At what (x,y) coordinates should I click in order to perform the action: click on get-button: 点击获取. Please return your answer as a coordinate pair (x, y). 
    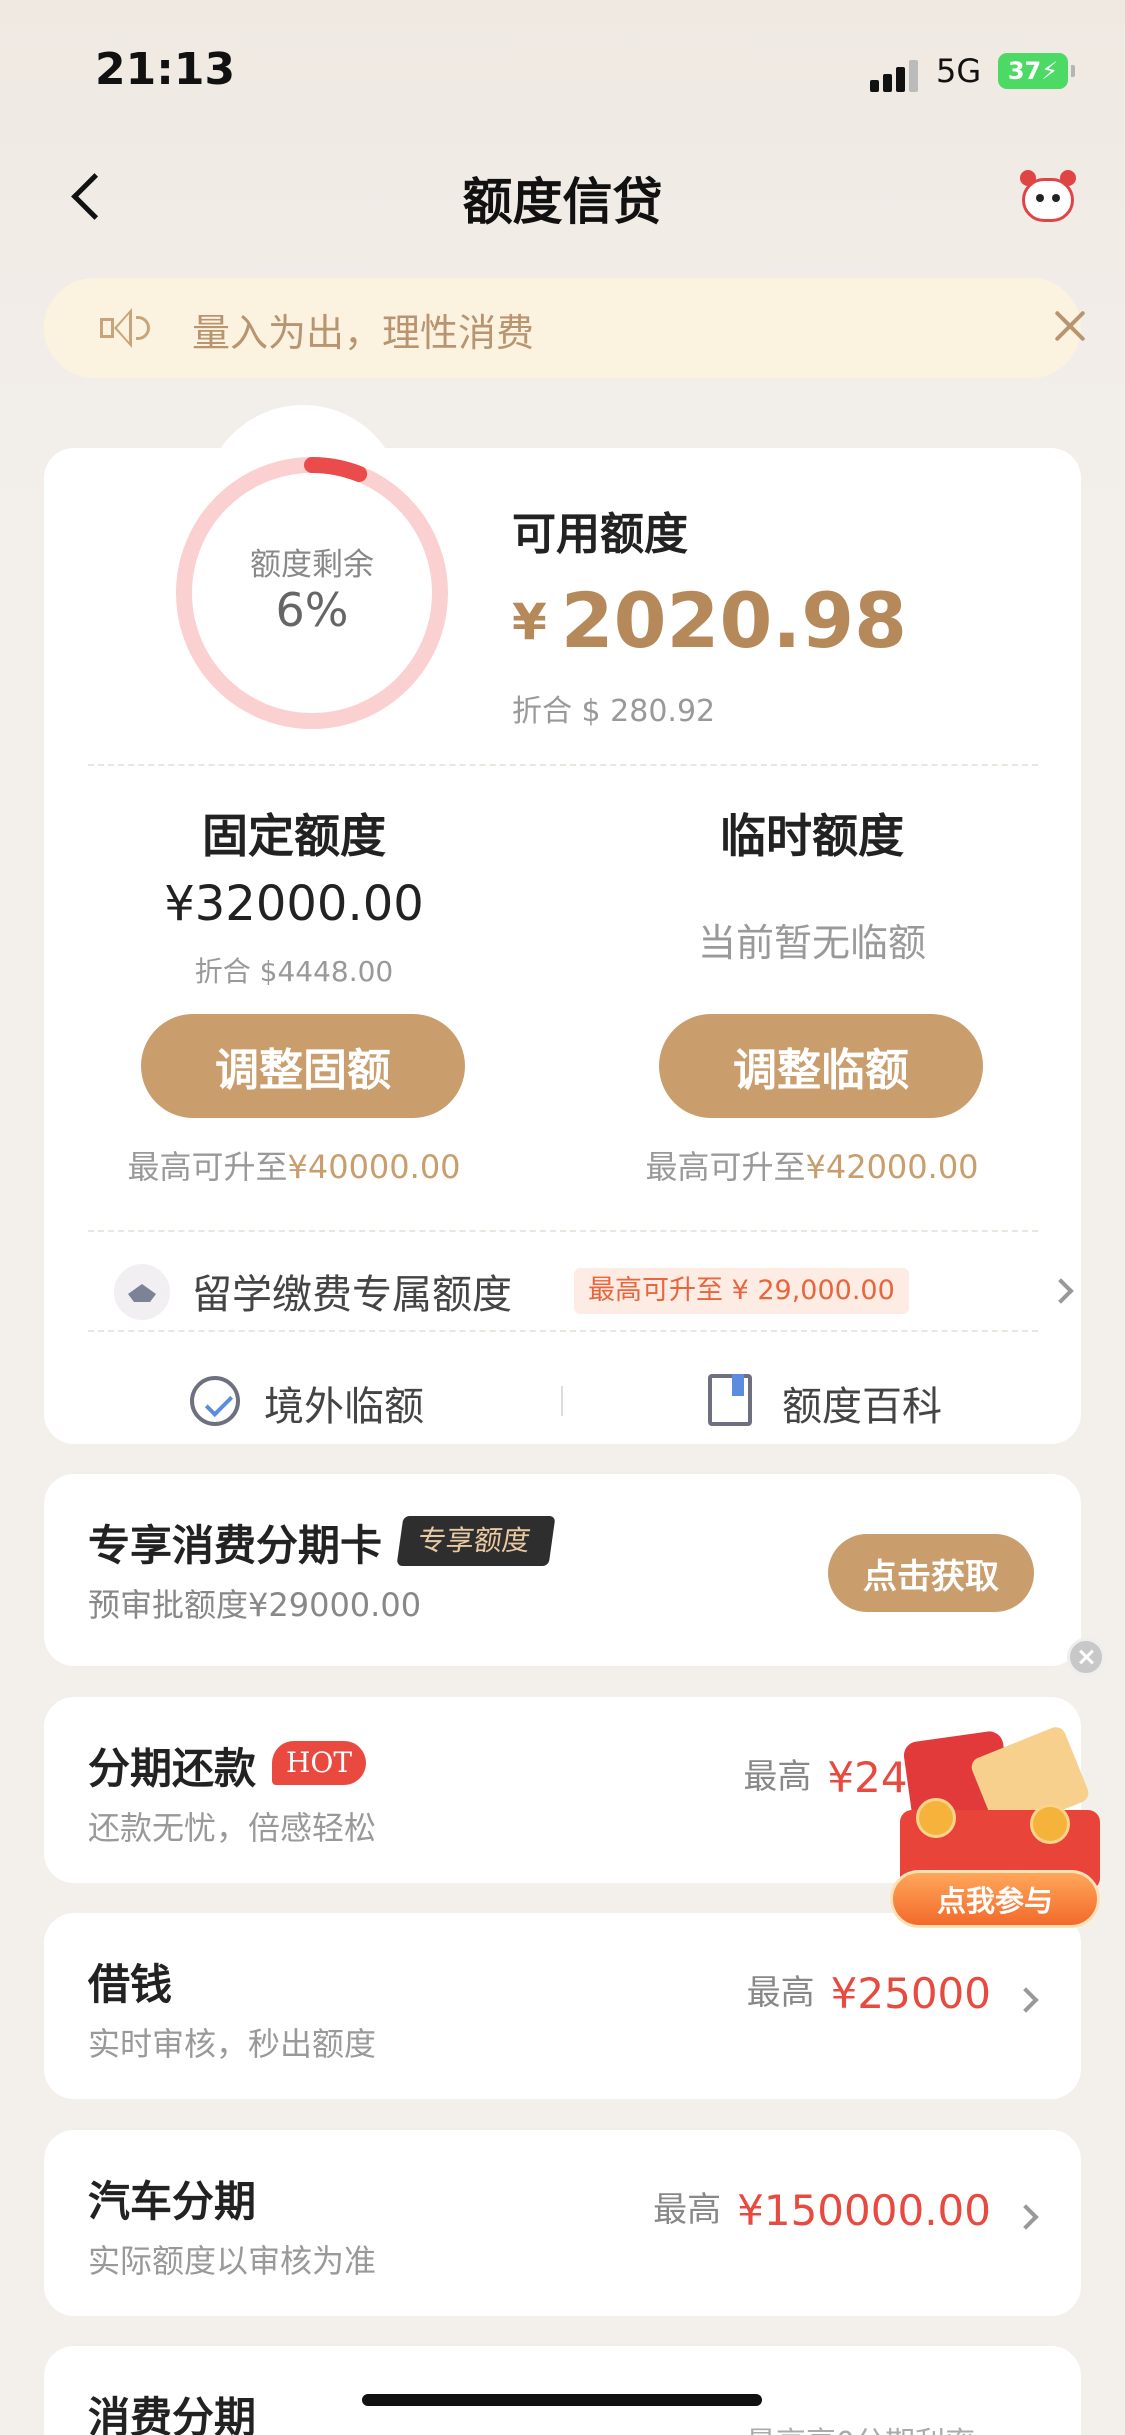
    Looking at the image, I should click on (931, 1573).